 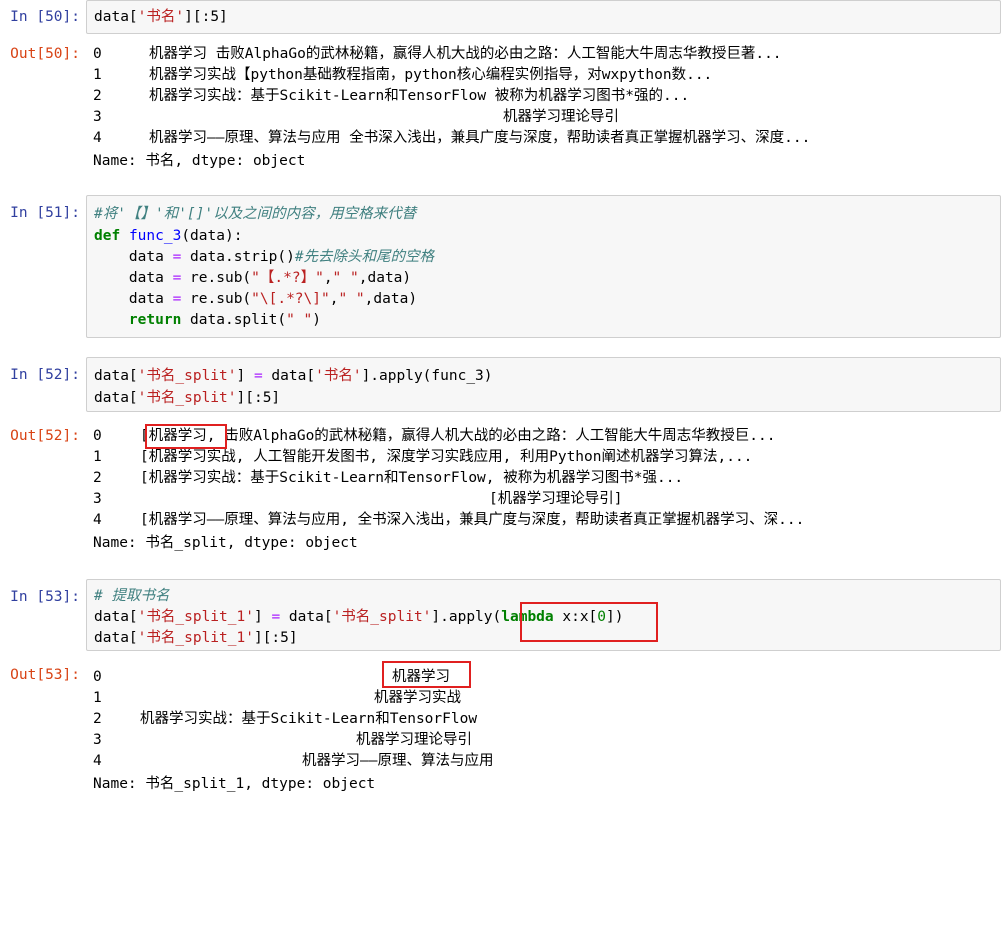 I want to click on output-prompt: Out[50]:, so click(x=45, y=54).